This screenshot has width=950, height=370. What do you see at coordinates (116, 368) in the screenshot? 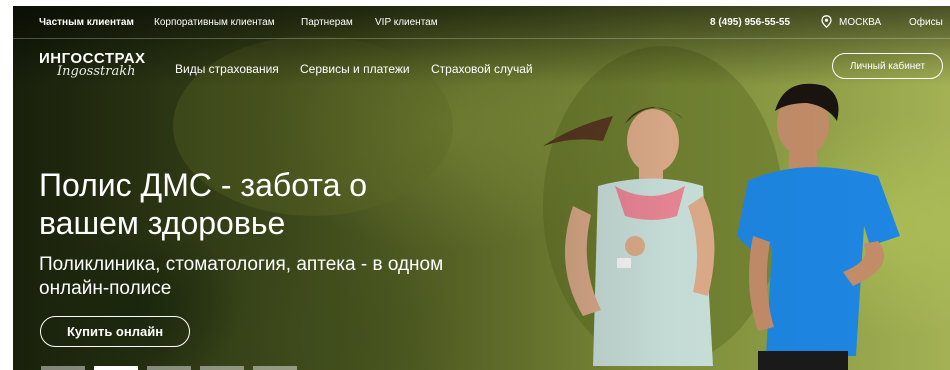
I see `slider-dot-active` at bounding box center [116, 368].